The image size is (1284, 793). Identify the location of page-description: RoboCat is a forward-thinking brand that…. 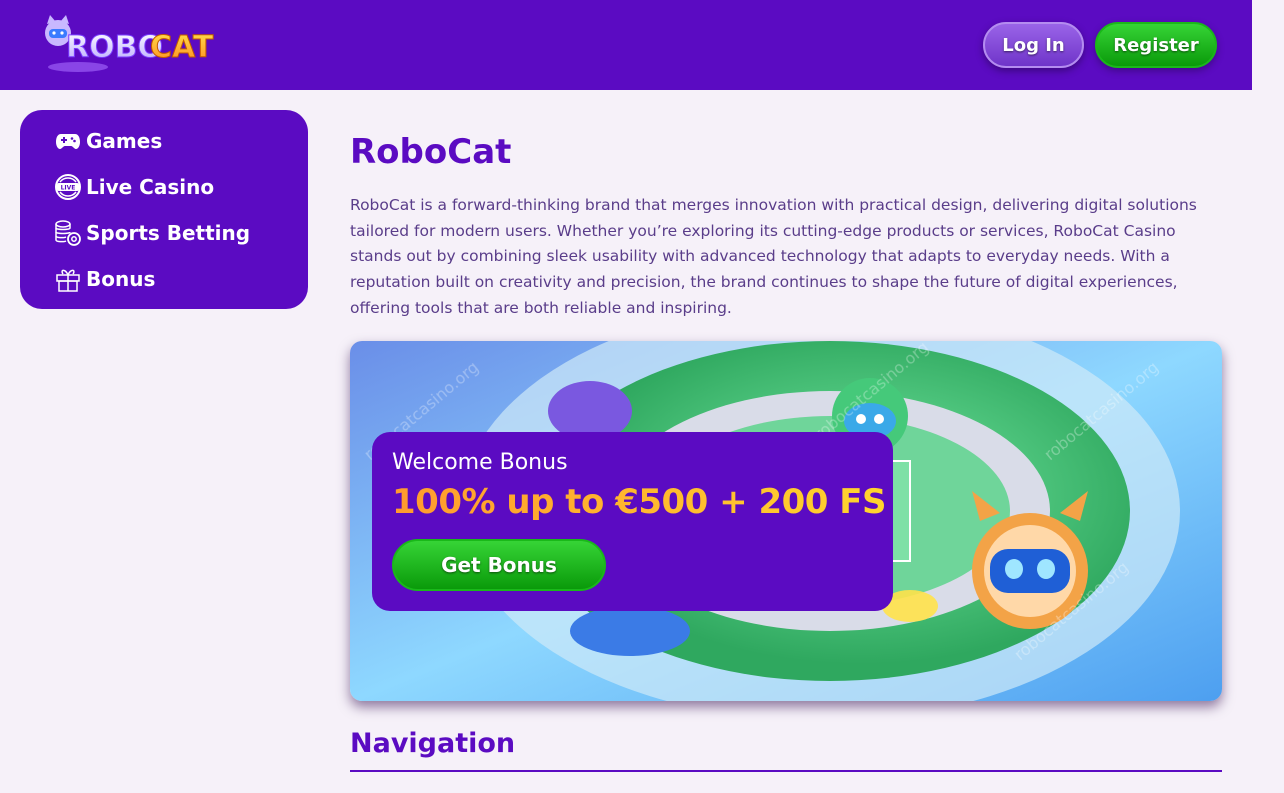
(773, 256).